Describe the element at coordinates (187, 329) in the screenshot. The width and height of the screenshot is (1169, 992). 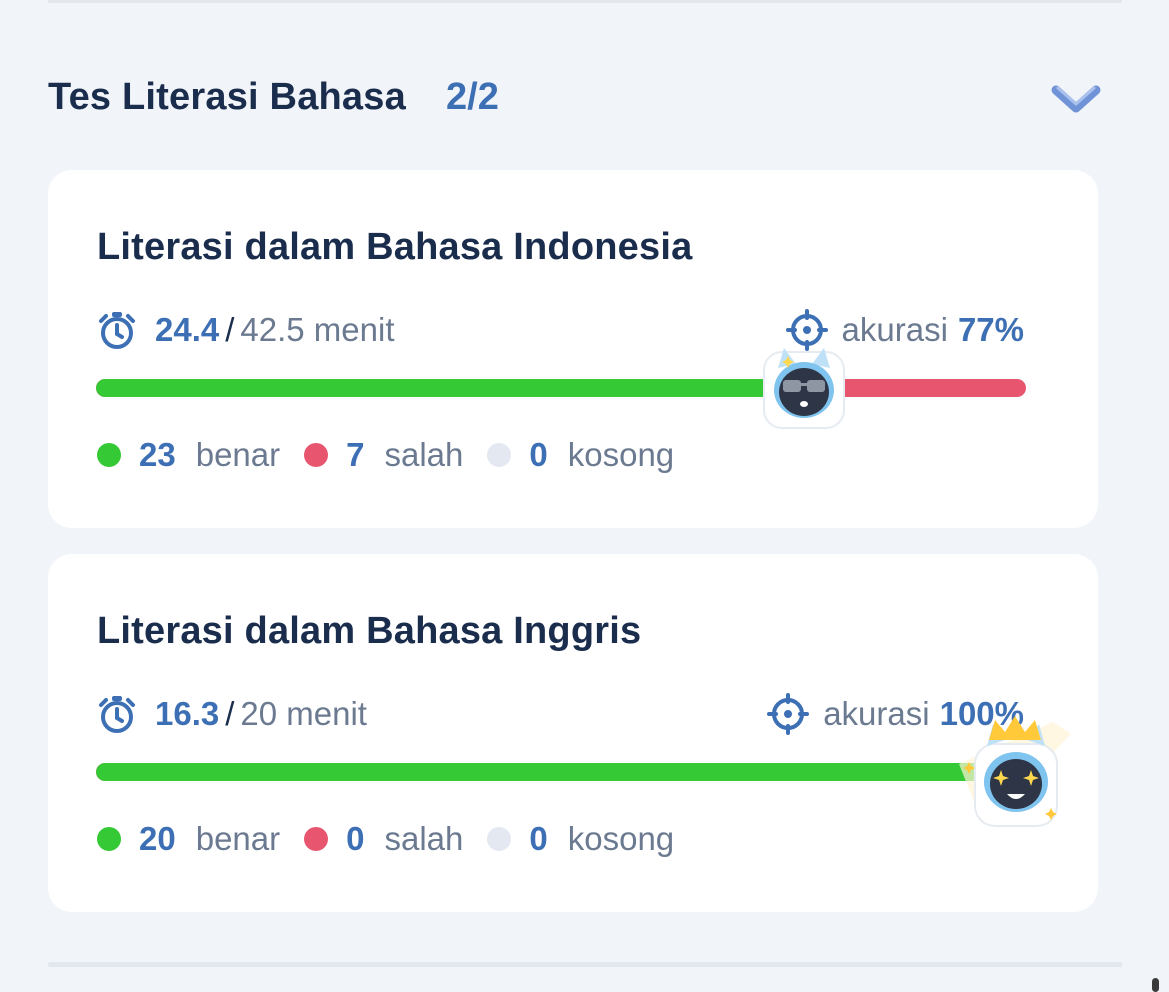
I see `time-used: 24.4` at that location.